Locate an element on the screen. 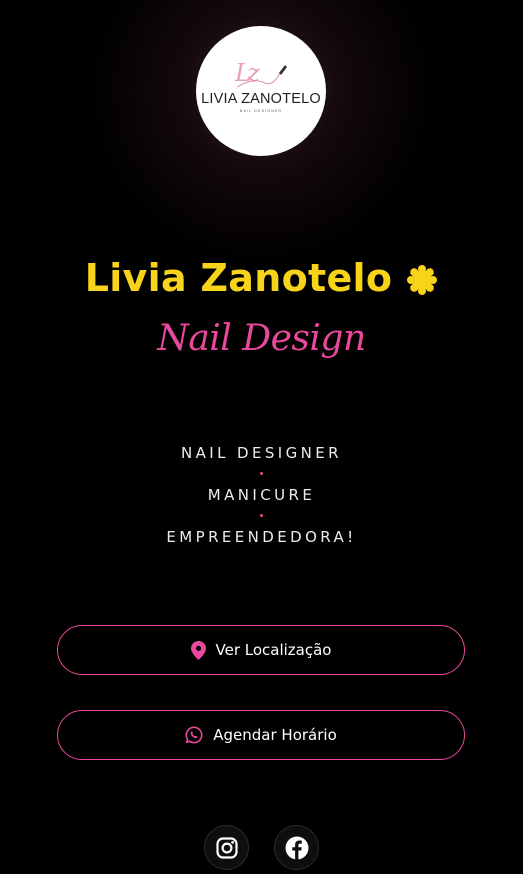  location-button-label: Ver Localização is located at coordinates (273, 650).